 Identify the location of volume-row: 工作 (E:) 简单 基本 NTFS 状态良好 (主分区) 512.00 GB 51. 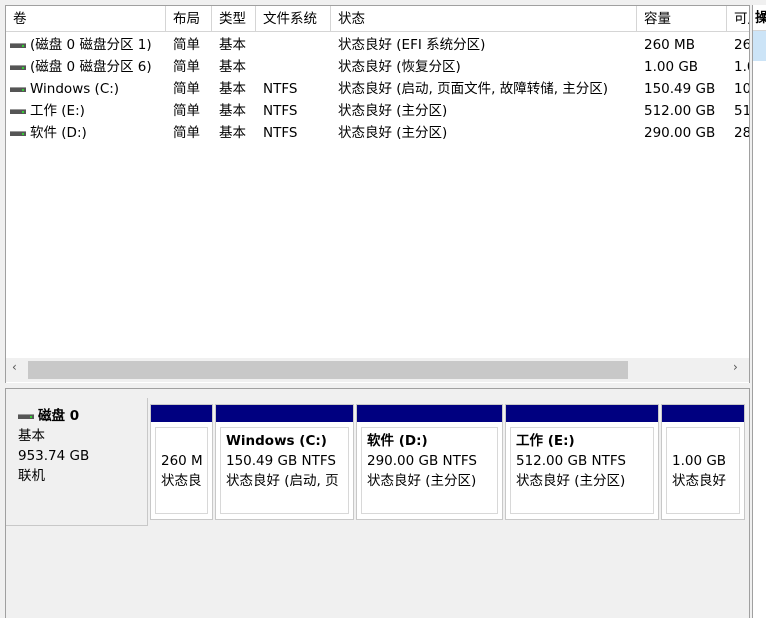
(377, 111).